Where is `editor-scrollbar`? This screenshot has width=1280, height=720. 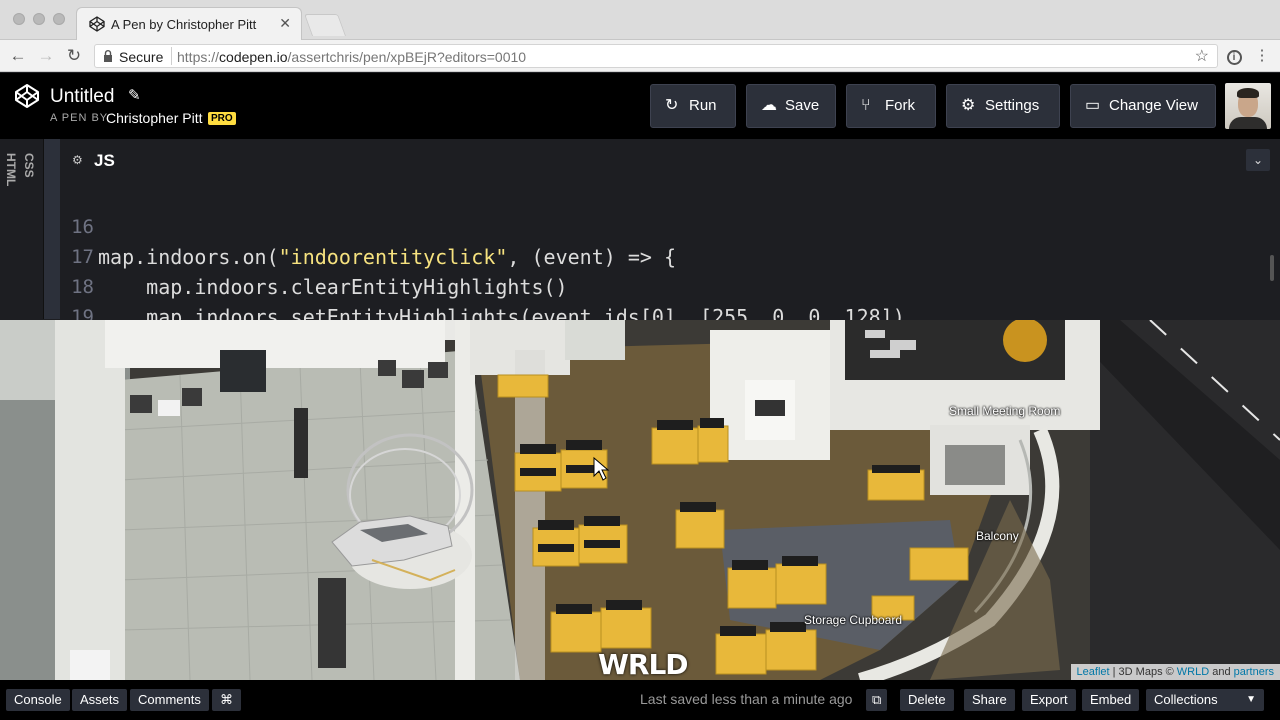
editor-scrollbar is located at coordinates (1272, 268).